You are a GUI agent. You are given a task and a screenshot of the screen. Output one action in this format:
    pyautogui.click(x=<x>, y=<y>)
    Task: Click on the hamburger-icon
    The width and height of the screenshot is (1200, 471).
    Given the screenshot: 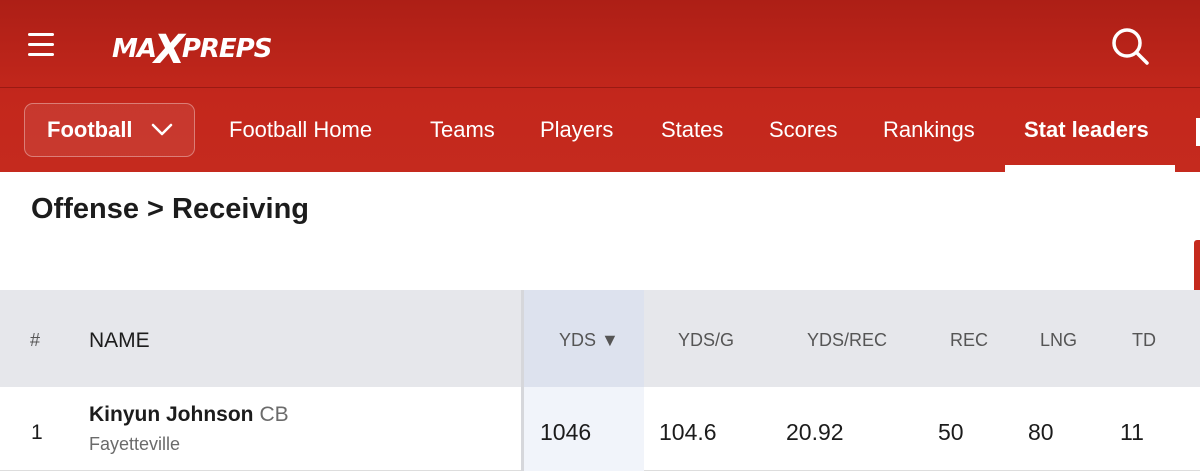 What is the action you would take?
    pyautogui.click(x=41, y=45)
    